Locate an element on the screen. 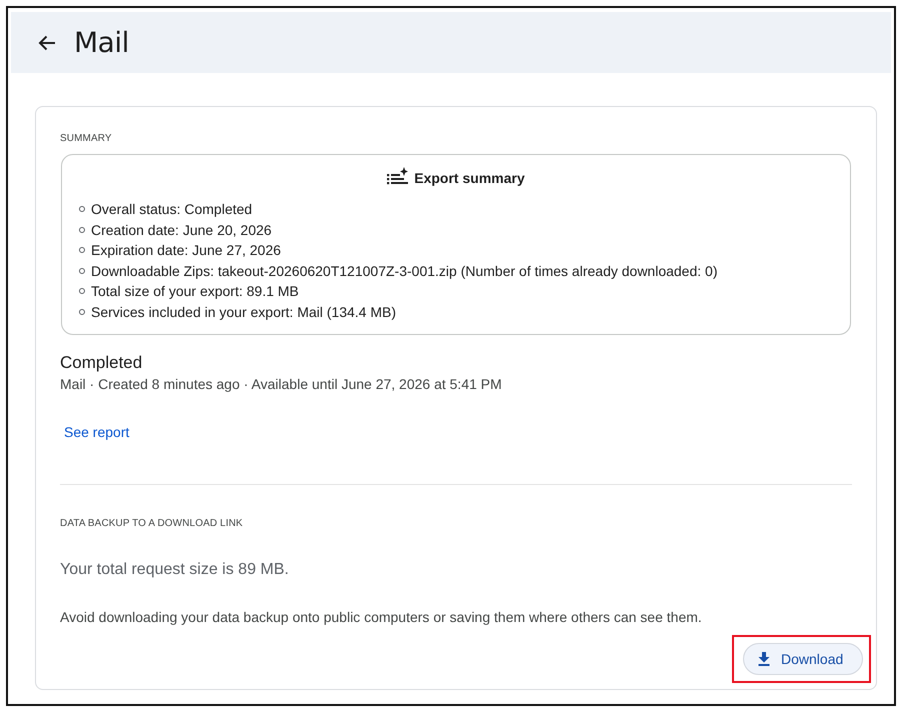  summary-item: Total size of your export: 89.1 MB is located at coordinates (195, 292).